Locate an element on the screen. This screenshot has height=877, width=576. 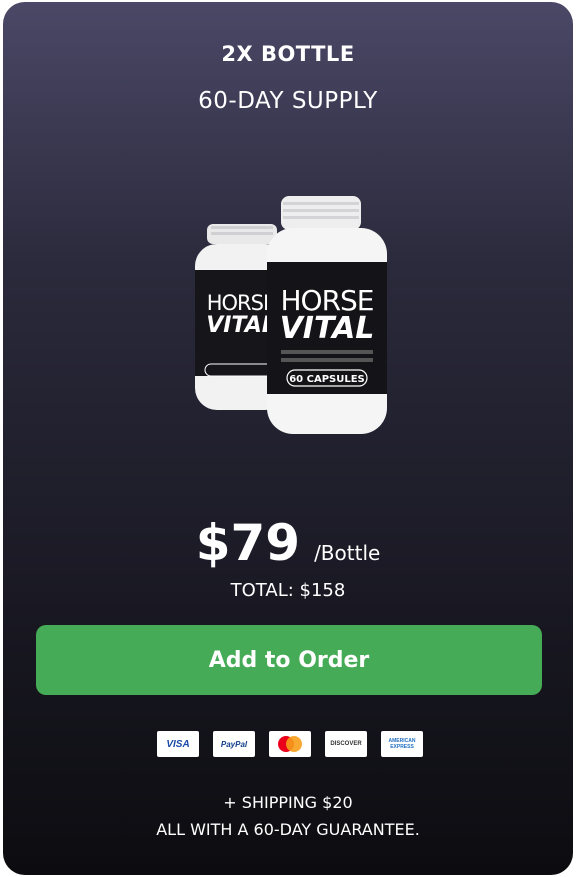
price-row: $79/Bottle is located at coordinates (288, 543).